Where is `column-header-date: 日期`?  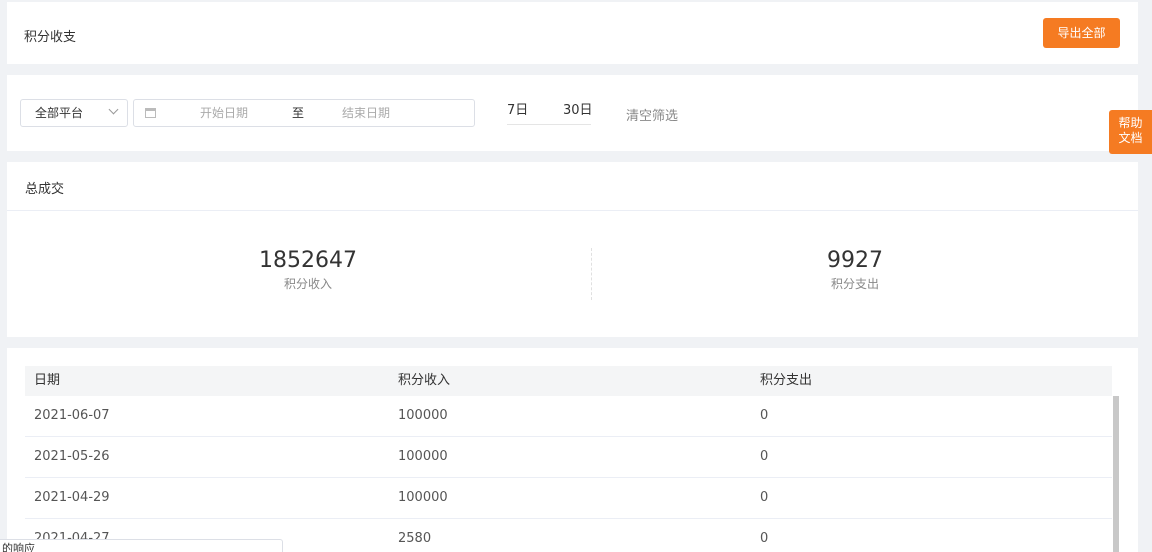 column-header-date: 日期 is located at coordinates (47, 380).